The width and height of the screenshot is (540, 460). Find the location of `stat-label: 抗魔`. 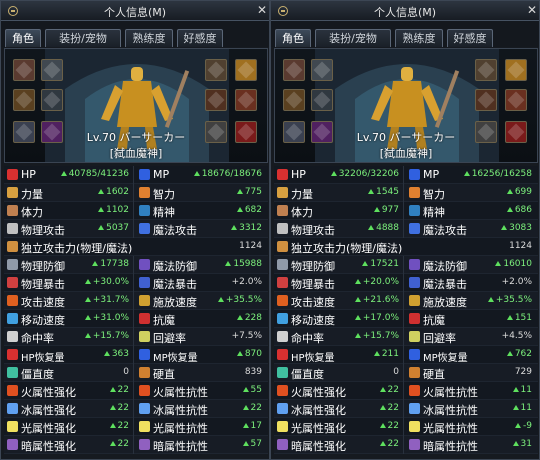

stat-label: 抗魔 is located at coordinates (434, 320).